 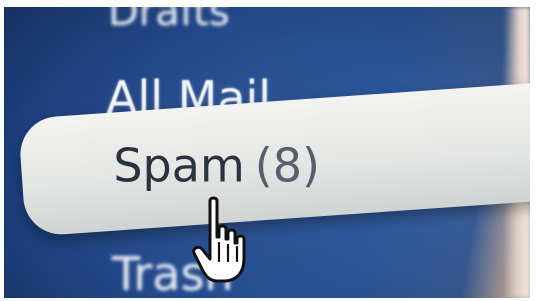 What do you see at coordinates (169, 21) in the screenshot?
I see `folder-drafts: Drafts` at bounding box center [169, 21].